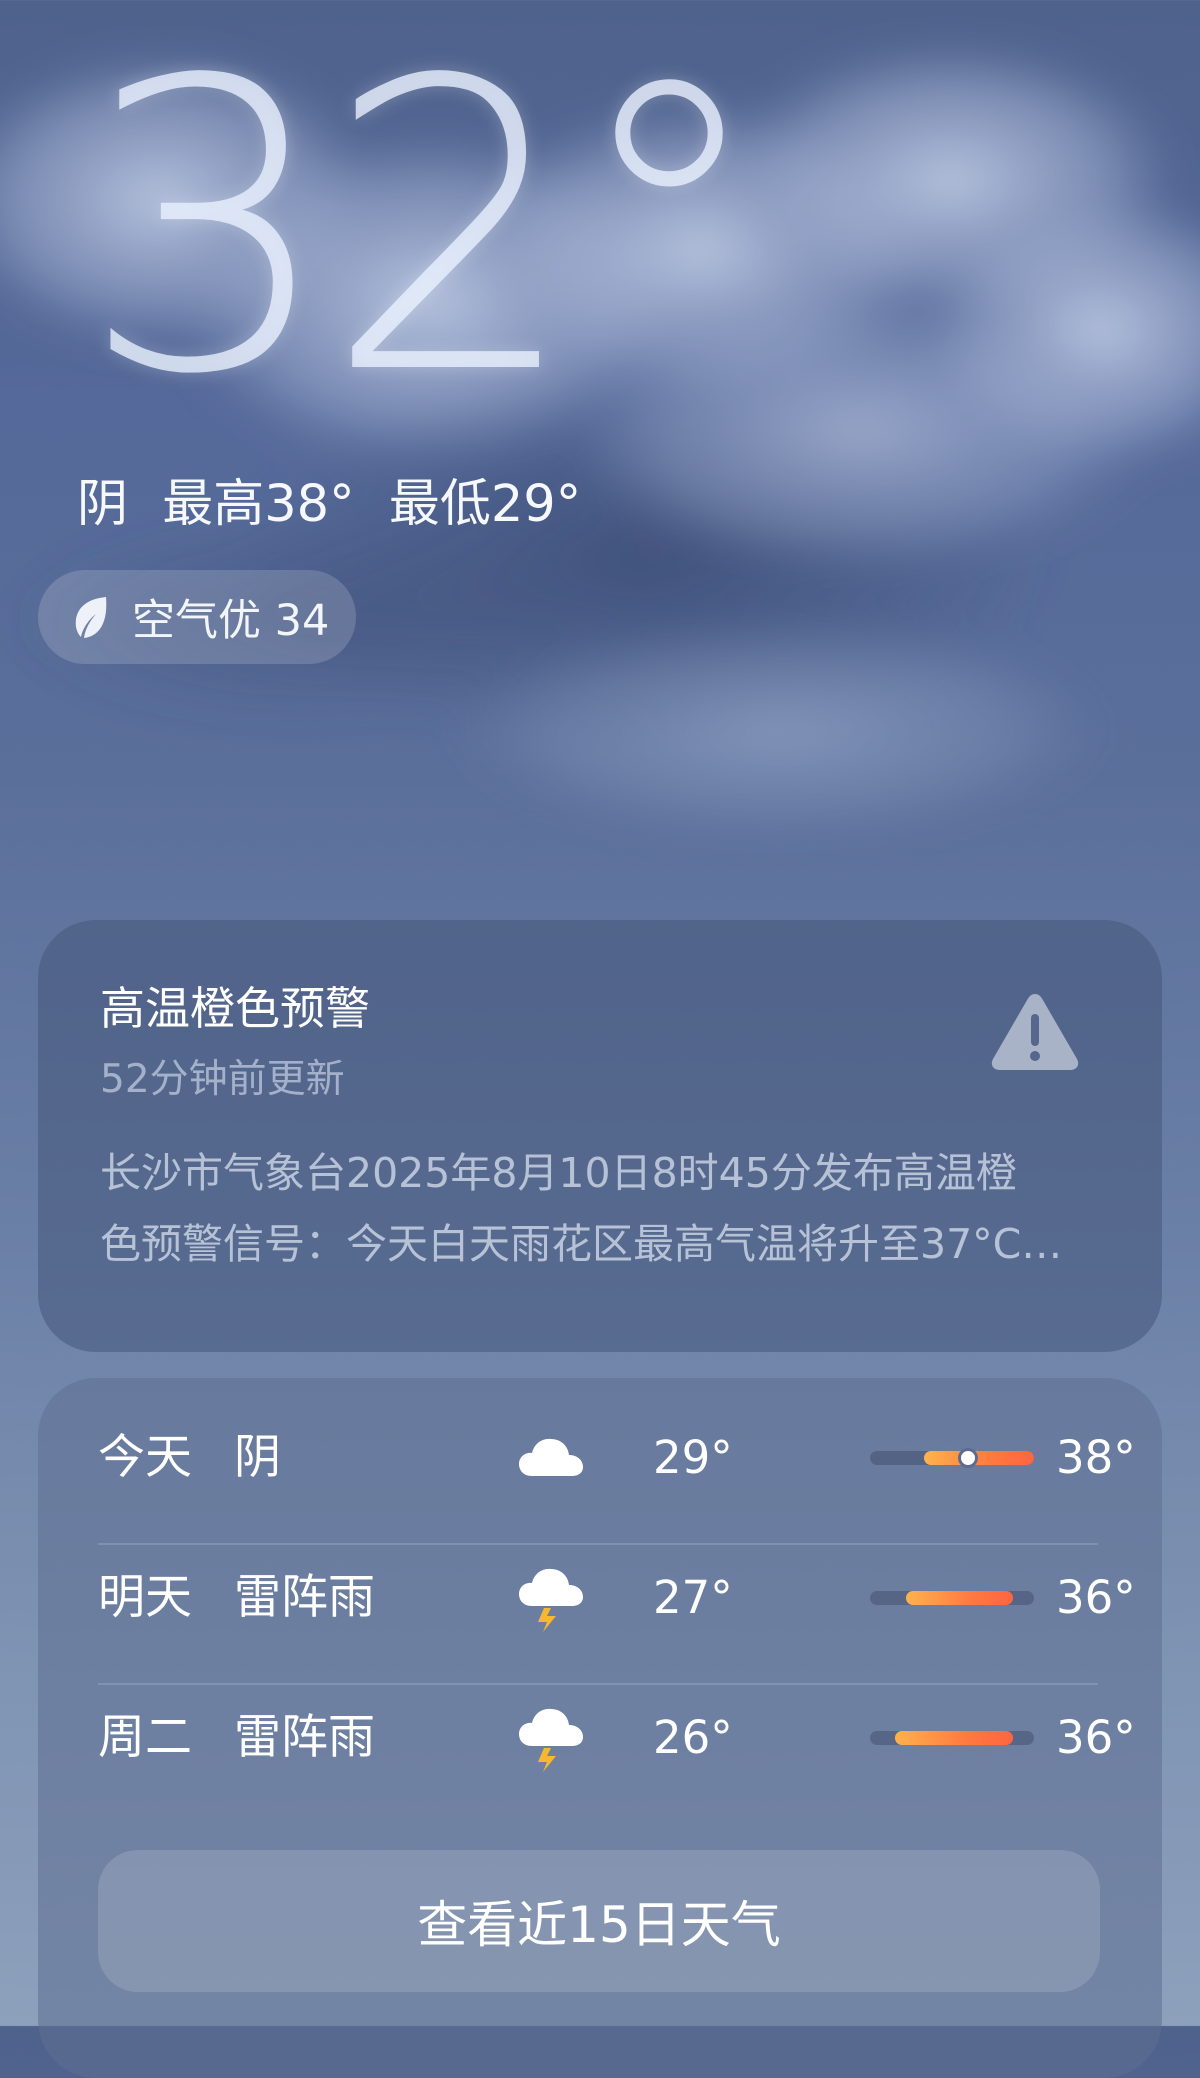 The width and height of the screenshot is (1200, 2078). I want to click on forecast-low: 27°, so click(693, 1597).